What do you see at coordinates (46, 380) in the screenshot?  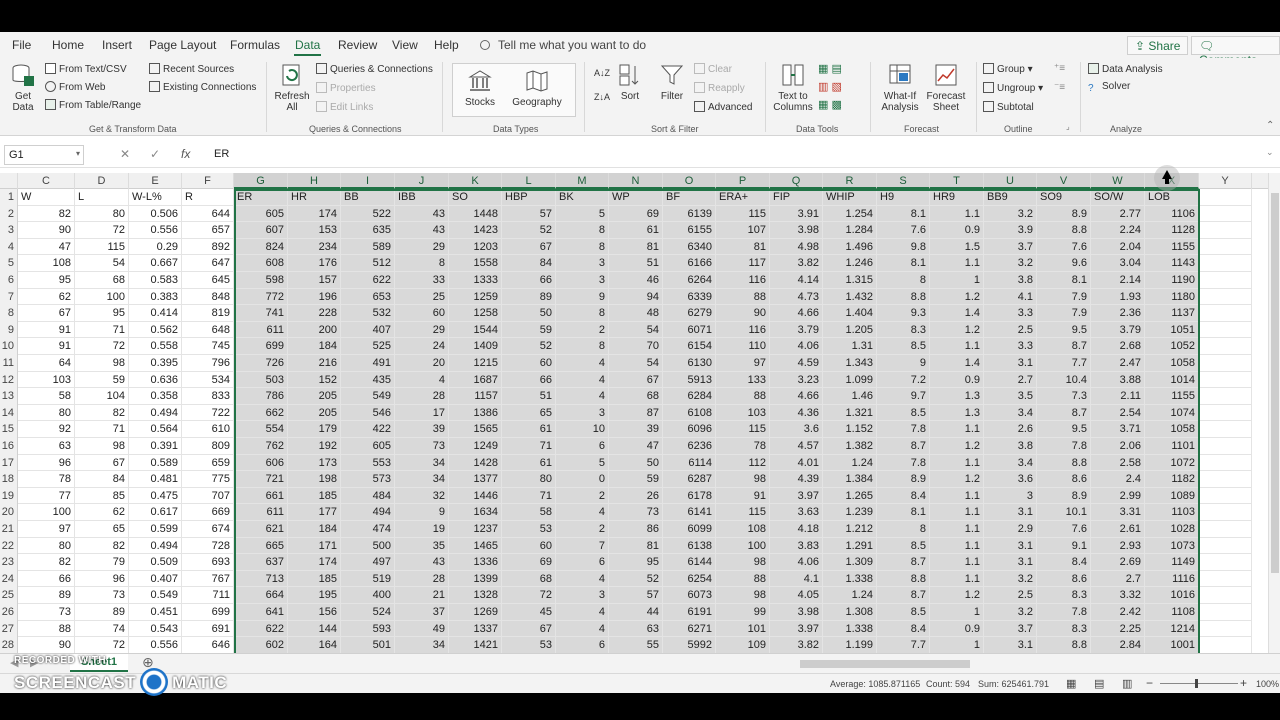 I see `data-cell: 103` at bounding box center [46, 380].